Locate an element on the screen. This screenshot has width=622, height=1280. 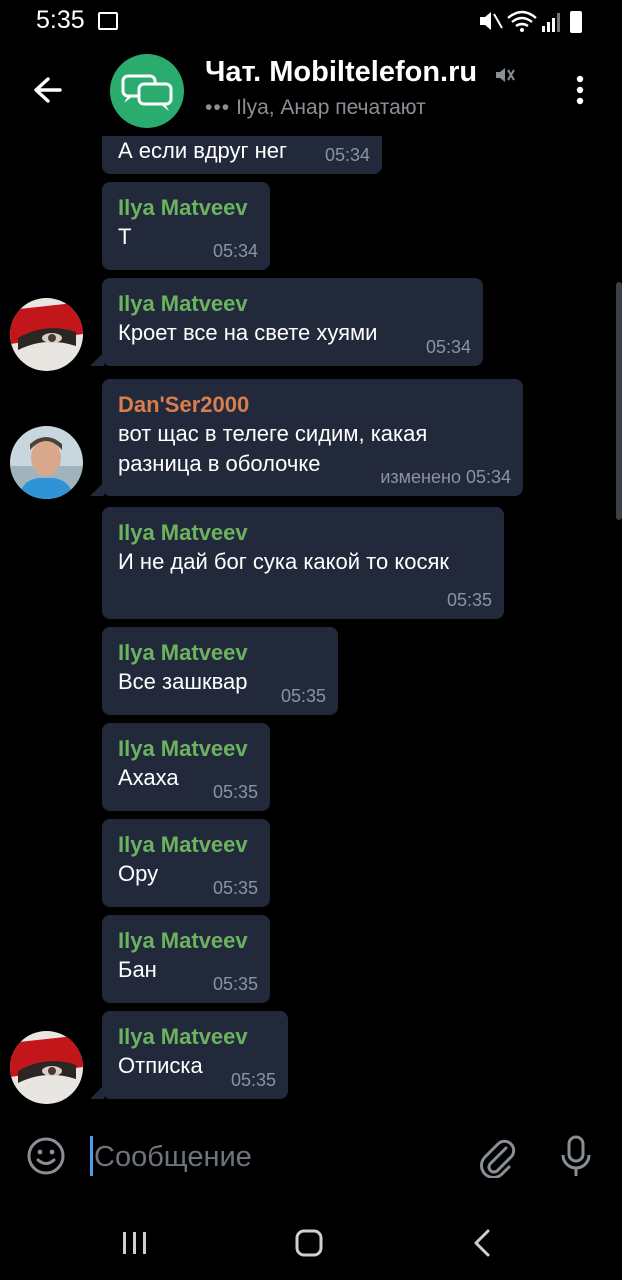
status-time: 5:35 is located at coordinates (60, 20).